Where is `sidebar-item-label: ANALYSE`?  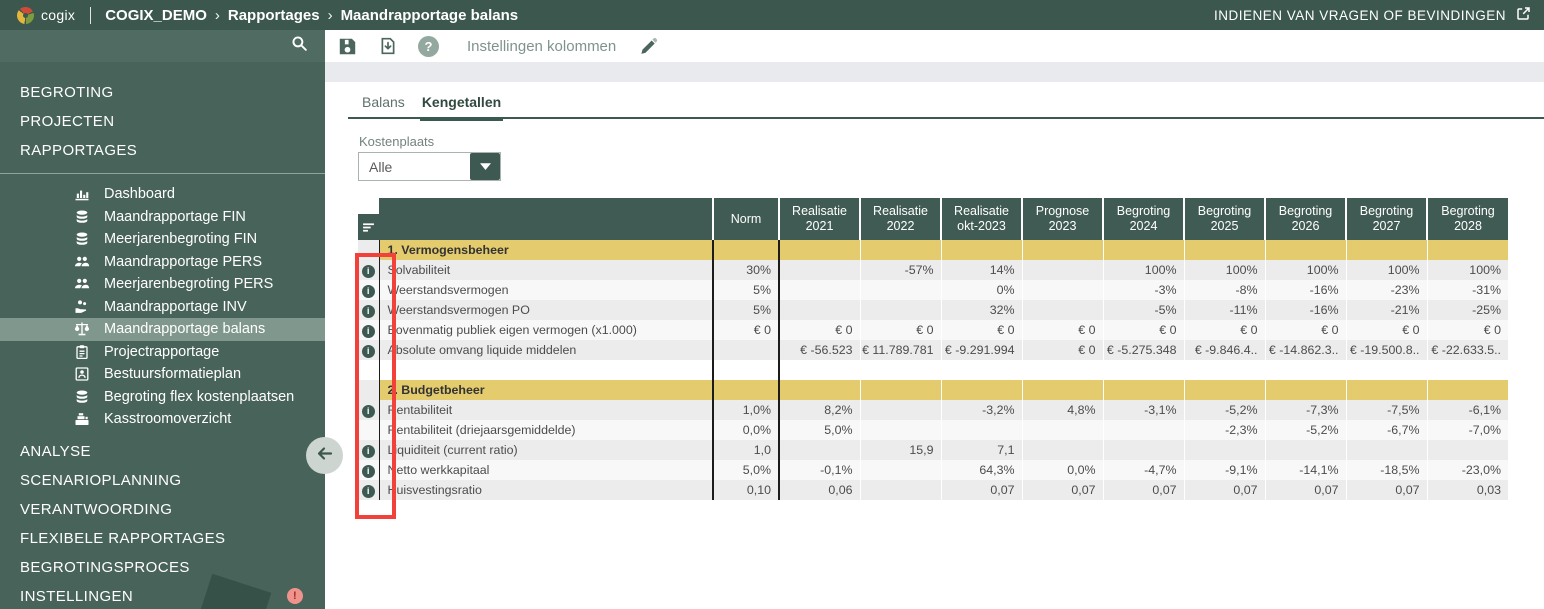
sidebar-item-label: ANALYSE is located at coordinates (55, 451).